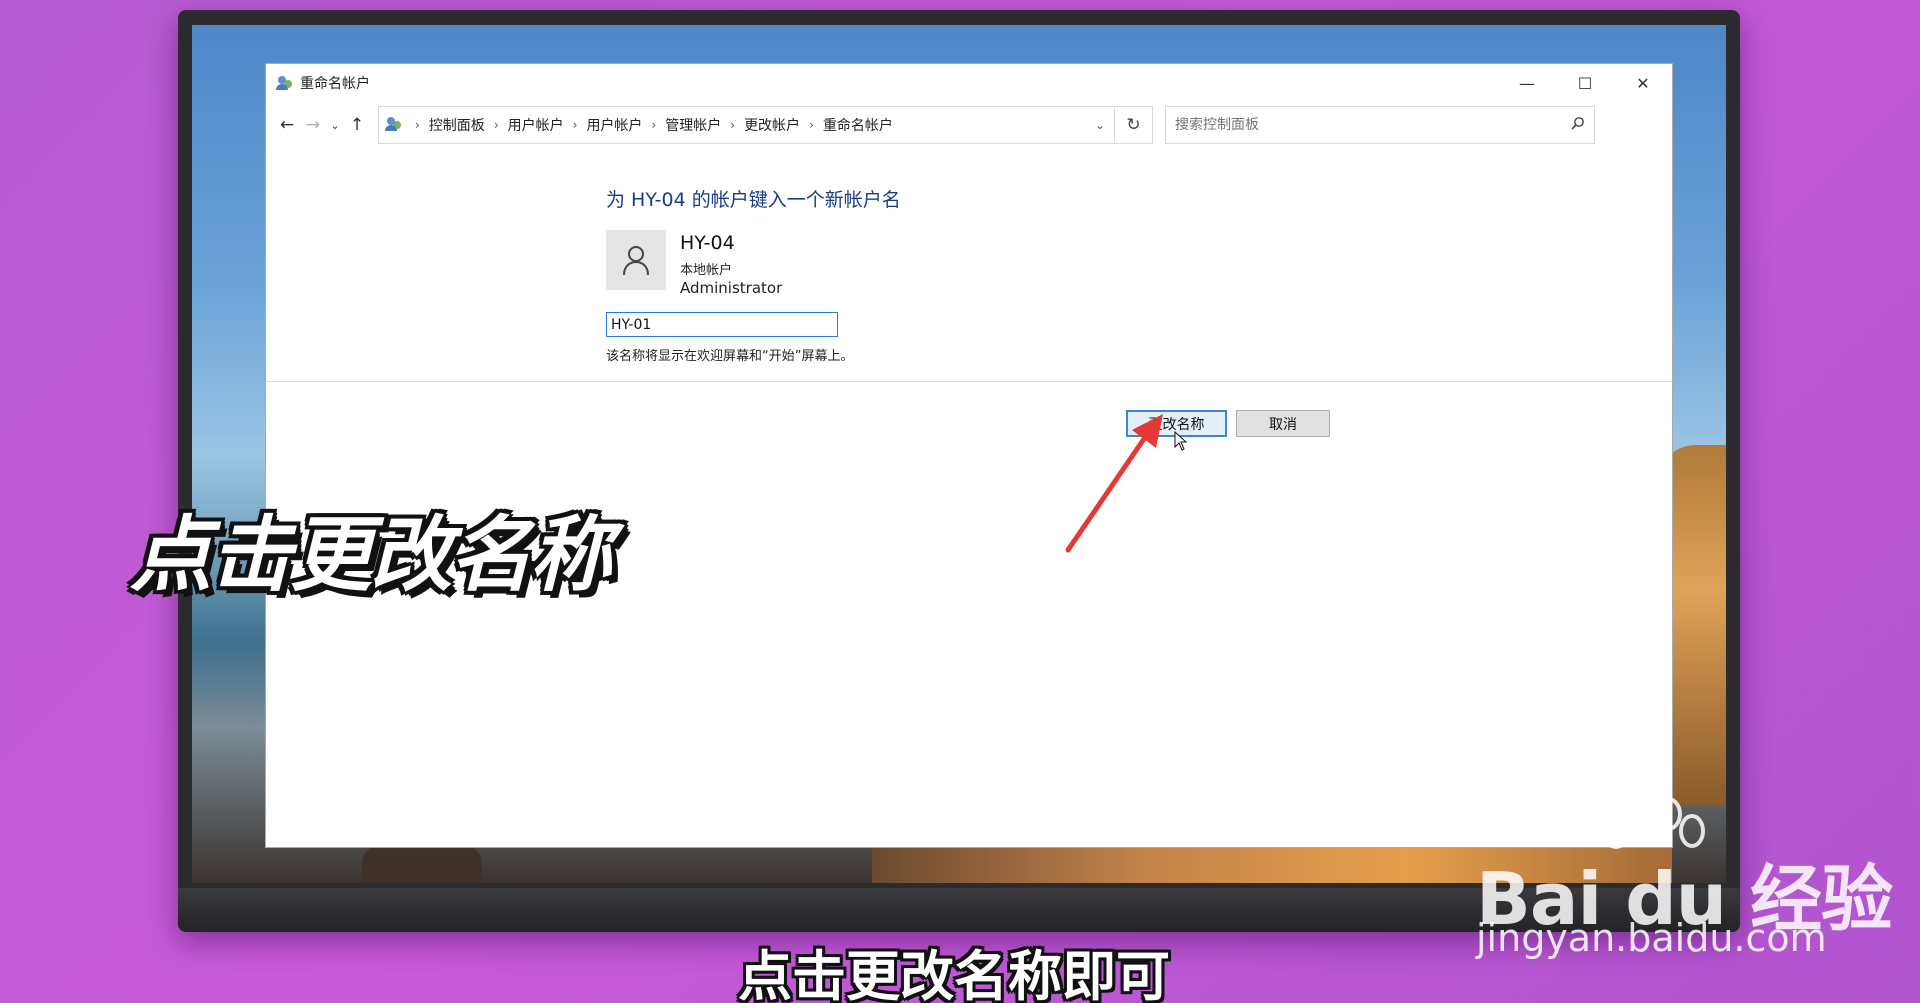 This screenshot has width=1920, height=1003. What do you see at coordinates (371, 555) in the screenshot?
I see `instruction-caption: 点击更改名称` at bounding box center [371, 555].